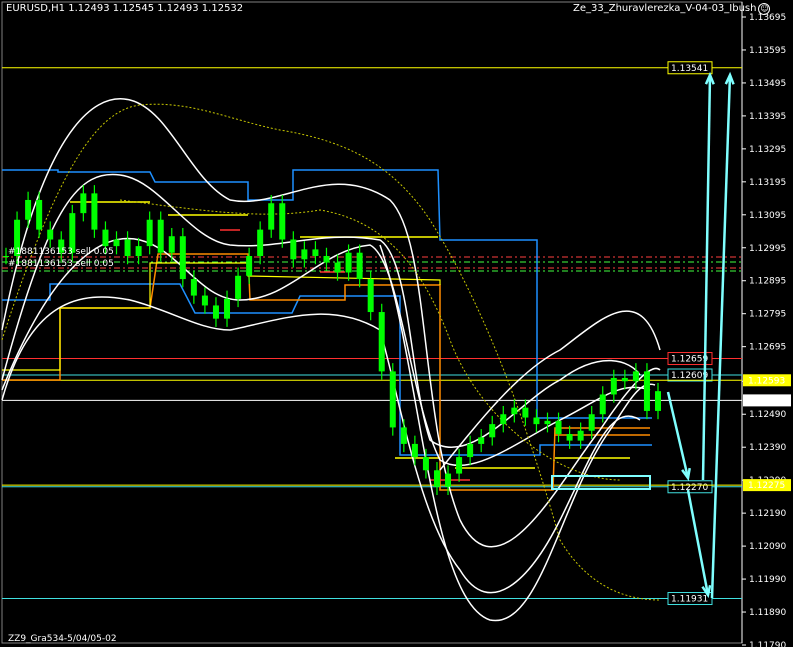 The height and width of the screenshot is (647, 793). What do you see at coordinates (767, 249) in the screenshot?
I see `axis-tick-label: 1.12995` at bounding box center [767, 249].